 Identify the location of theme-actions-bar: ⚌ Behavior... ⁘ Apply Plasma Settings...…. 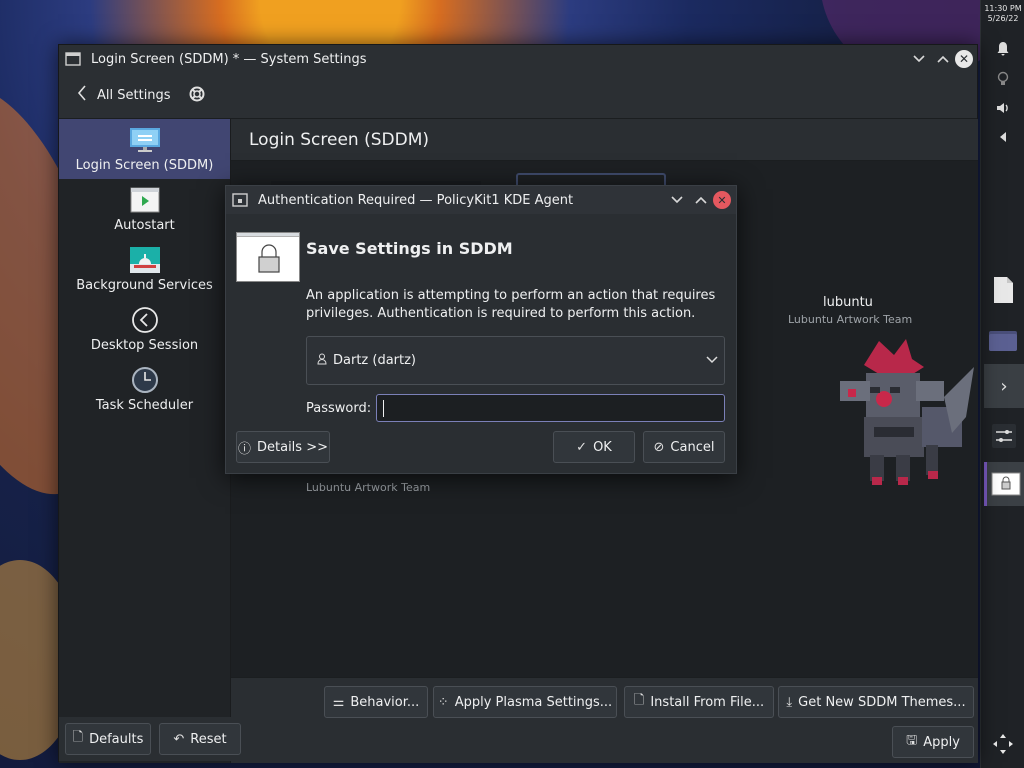
(604, 720).